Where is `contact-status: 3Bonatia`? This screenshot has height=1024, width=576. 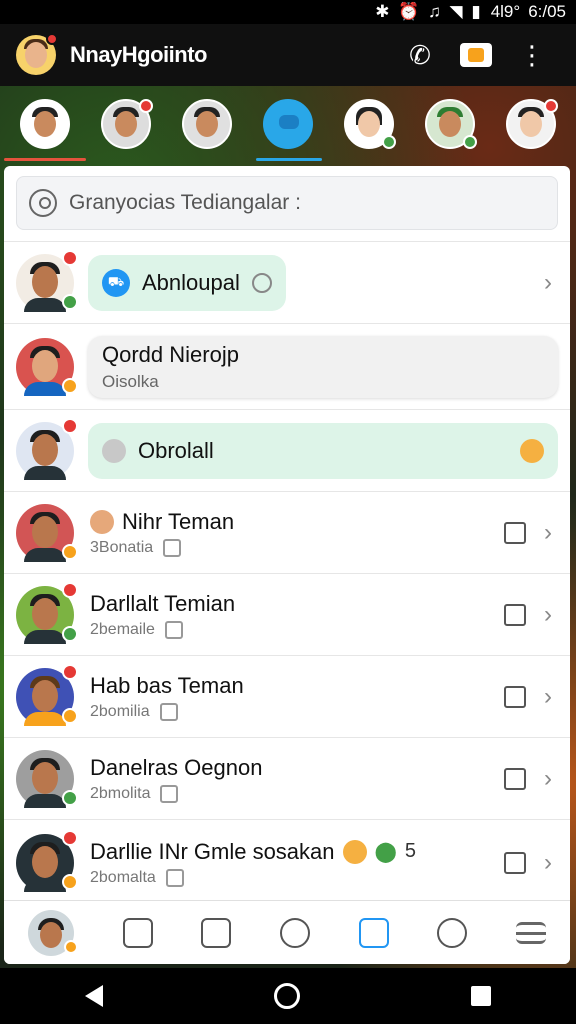 contact-status: 3Bonatia is located at coordinates (122, 547).